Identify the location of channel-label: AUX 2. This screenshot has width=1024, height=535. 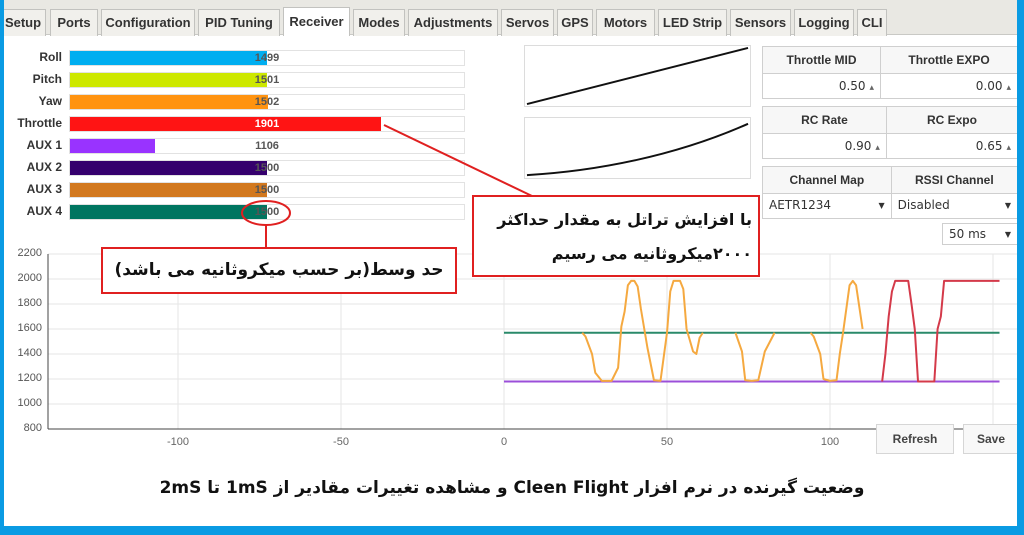
(44, 167).